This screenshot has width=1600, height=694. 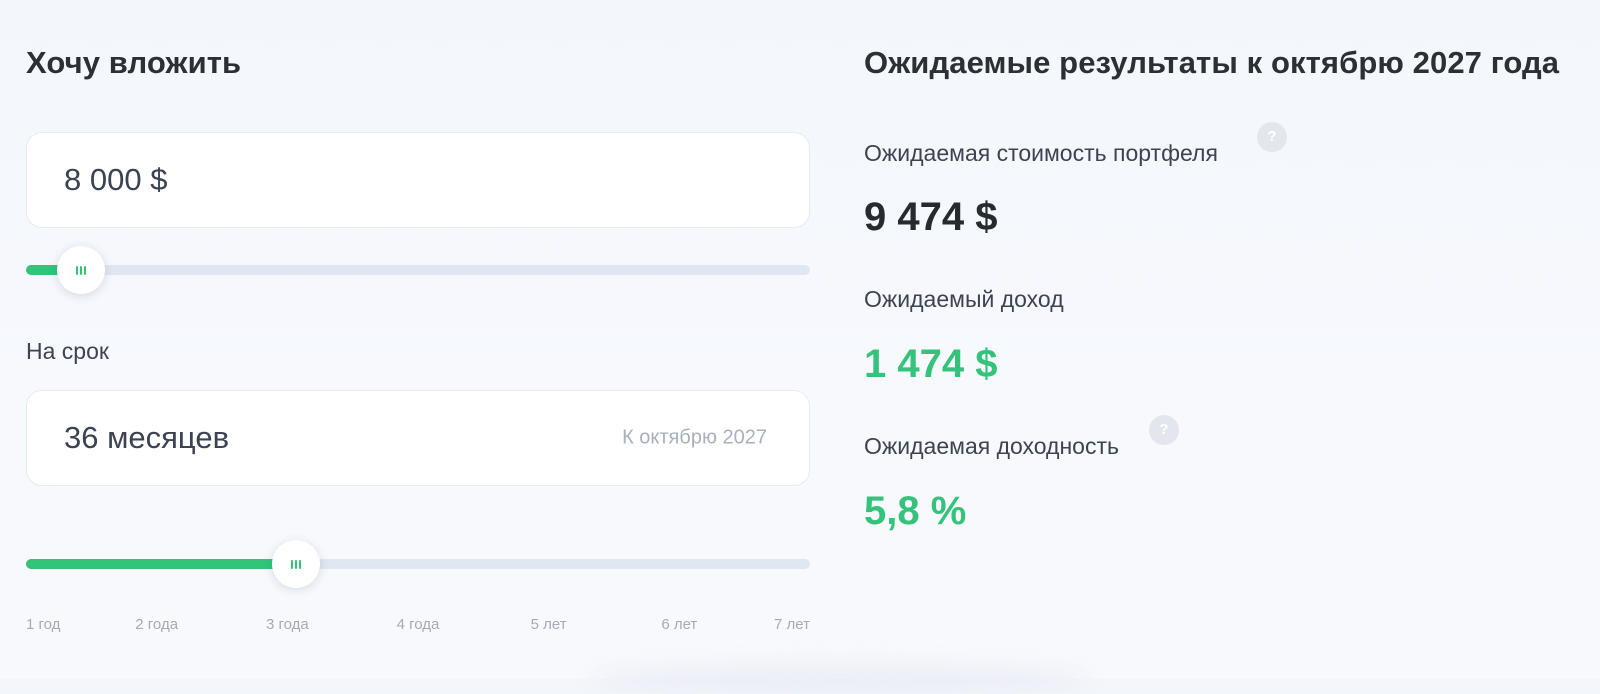 What do you see at coordinates (1212, 62) in the screenshot?
I see `results-title: Ожидаемые результаты к октябрю 2027 года` at bounding box center [1212, 62].